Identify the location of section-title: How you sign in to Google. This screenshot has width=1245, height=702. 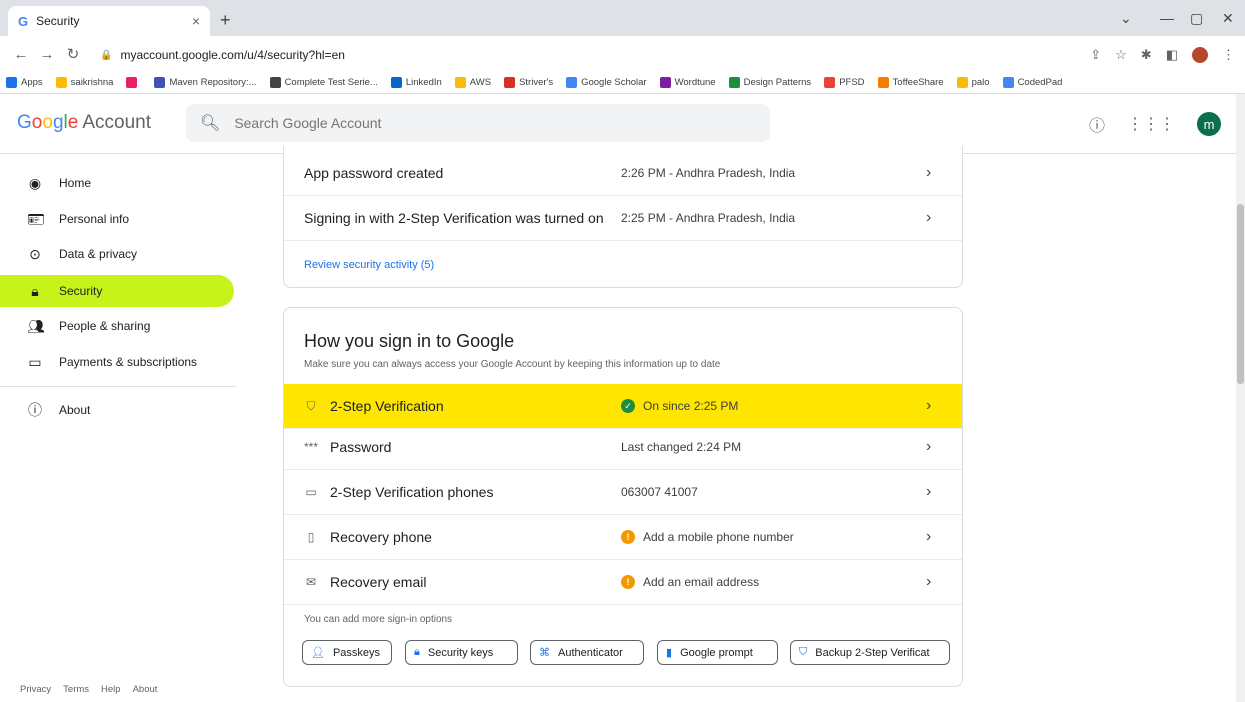
(409, 341).